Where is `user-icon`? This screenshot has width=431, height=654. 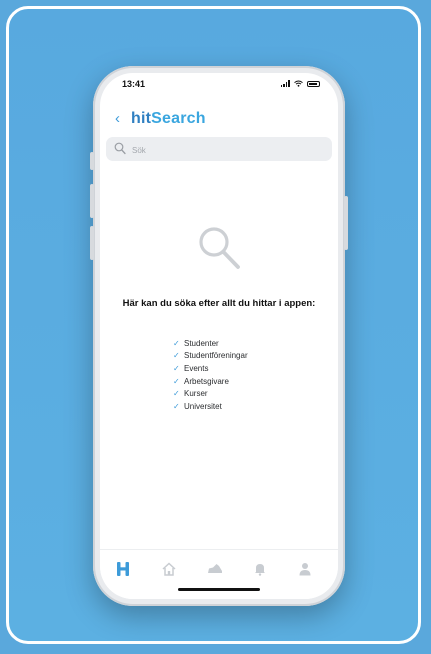
user-icon is located at coordinates (305, 569).